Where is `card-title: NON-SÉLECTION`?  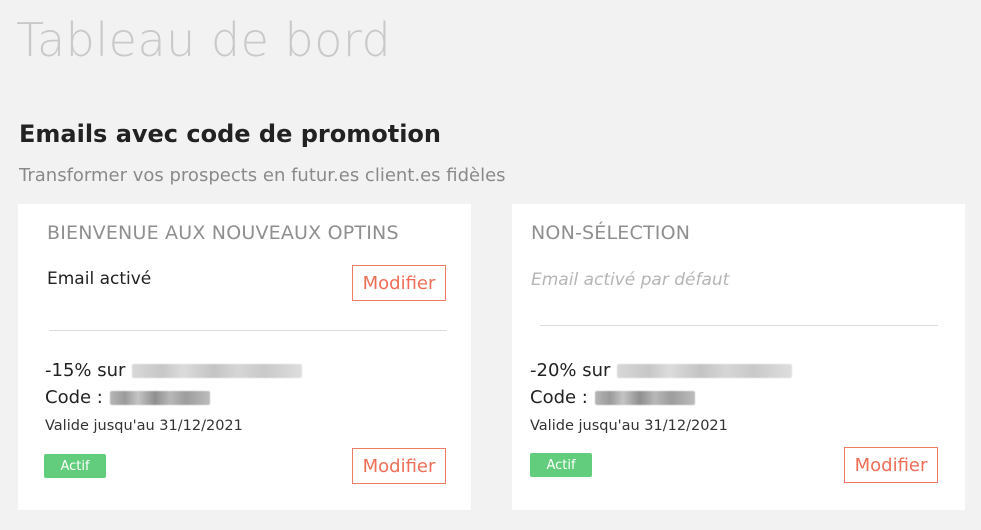 card-title: NON-SÉLECTION is located at coordinates (611, 233).